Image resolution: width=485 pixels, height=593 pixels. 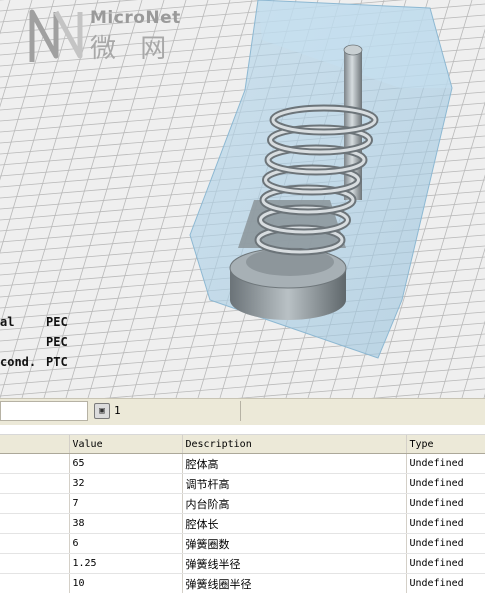 I want to click on window-tab: ▣ 1, so click(x=166, y=411).